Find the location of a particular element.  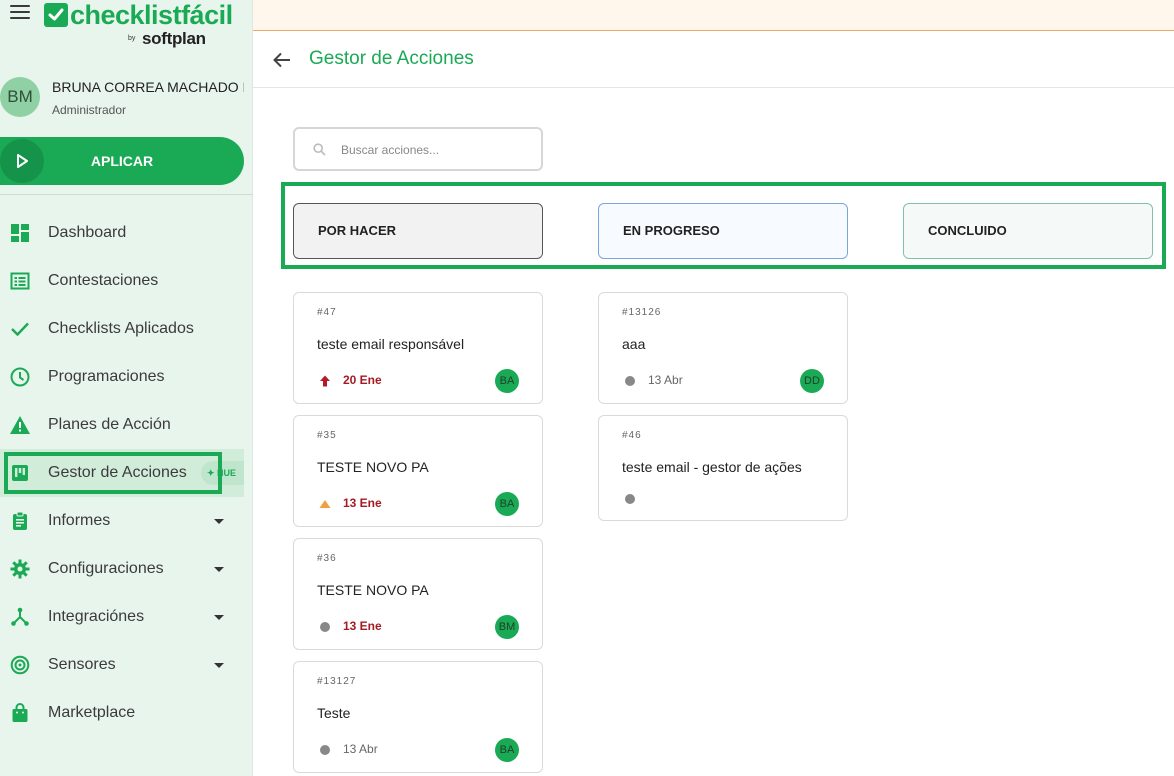

user-profile: BM BRUNA CORREA MACHADO M Administrador is located at coordinates (126, 99).